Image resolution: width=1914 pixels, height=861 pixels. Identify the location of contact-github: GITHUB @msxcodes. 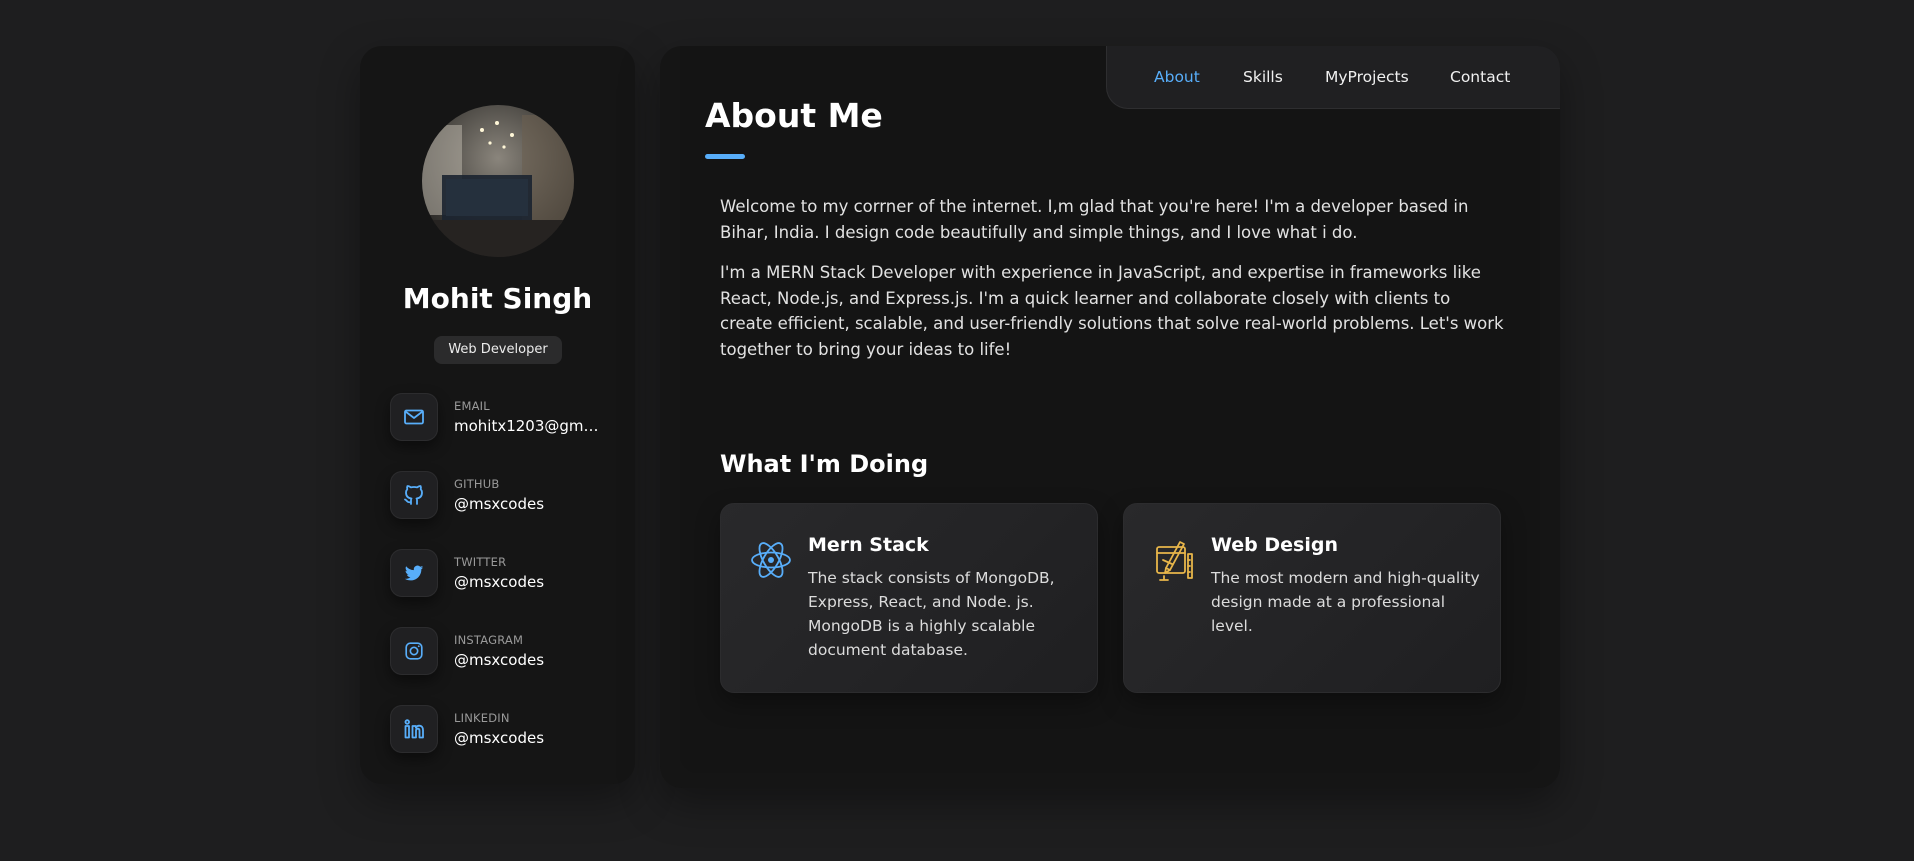
(505, 496).